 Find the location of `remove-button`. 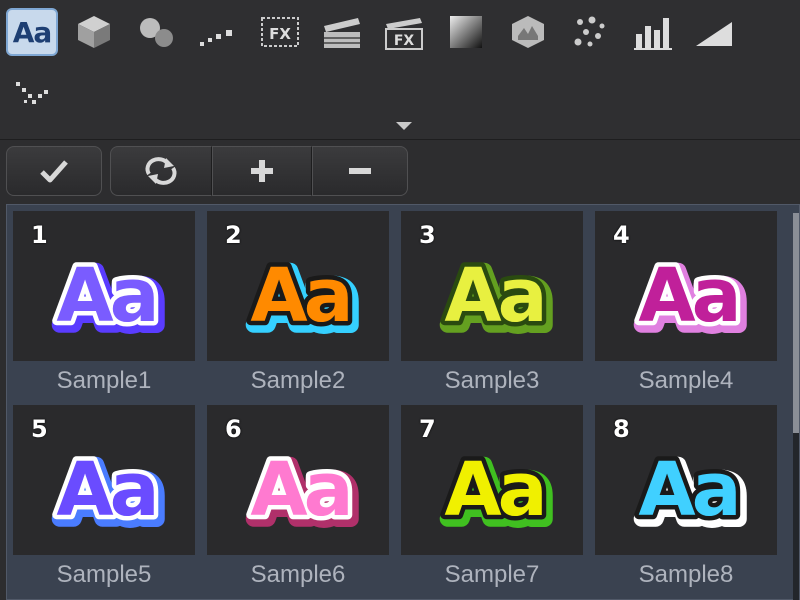

remove-button is located at coordinates (360, 171).